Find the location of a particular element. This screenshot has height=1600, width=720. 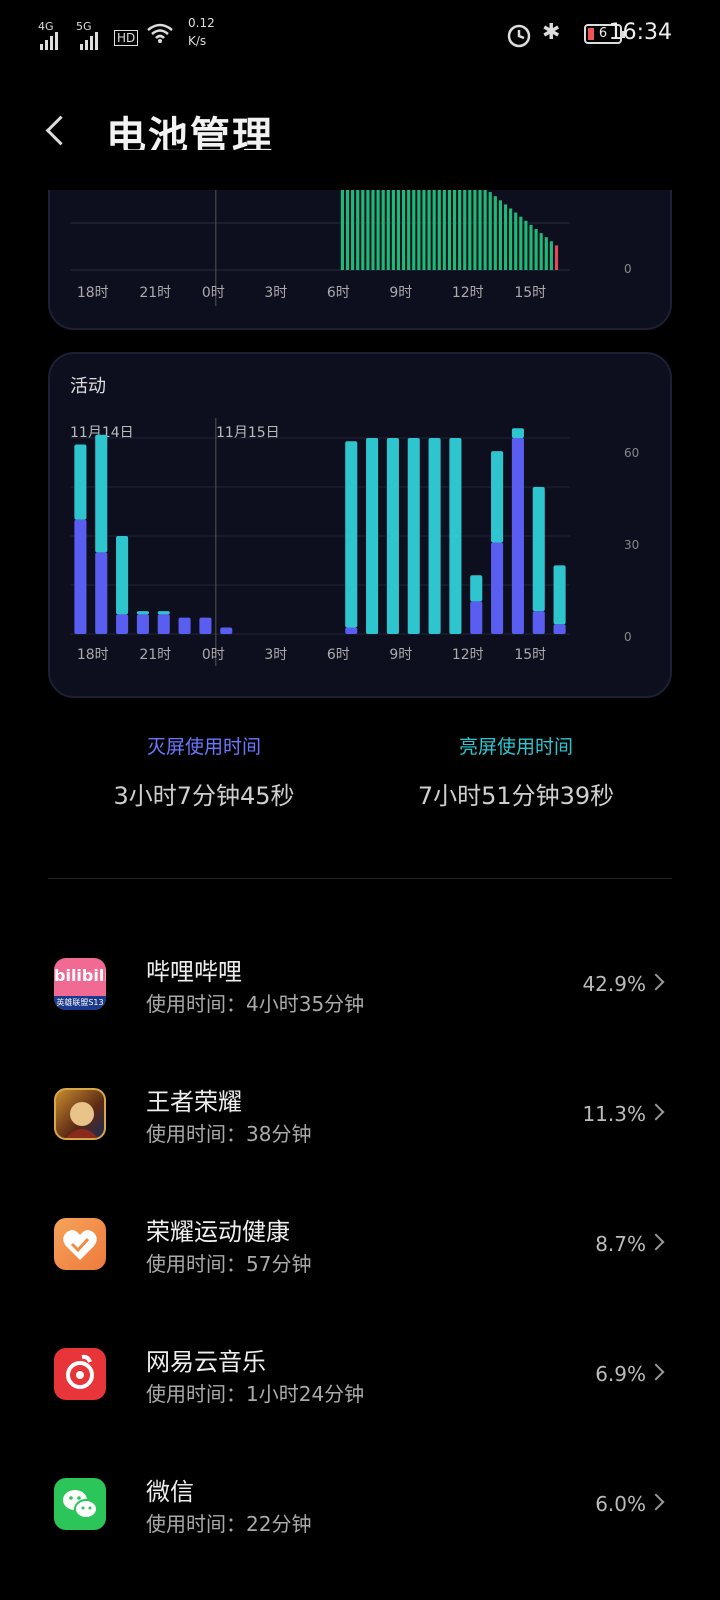

activity-x-tick: 12时 is located at coordinates (467, 655).